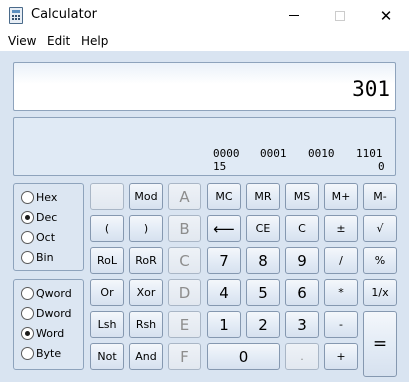 This screenshot has height=382, width=409. Describe the element at coordinates (47, 217) in the screenshot. I see `radio-label: Dec` at that location.